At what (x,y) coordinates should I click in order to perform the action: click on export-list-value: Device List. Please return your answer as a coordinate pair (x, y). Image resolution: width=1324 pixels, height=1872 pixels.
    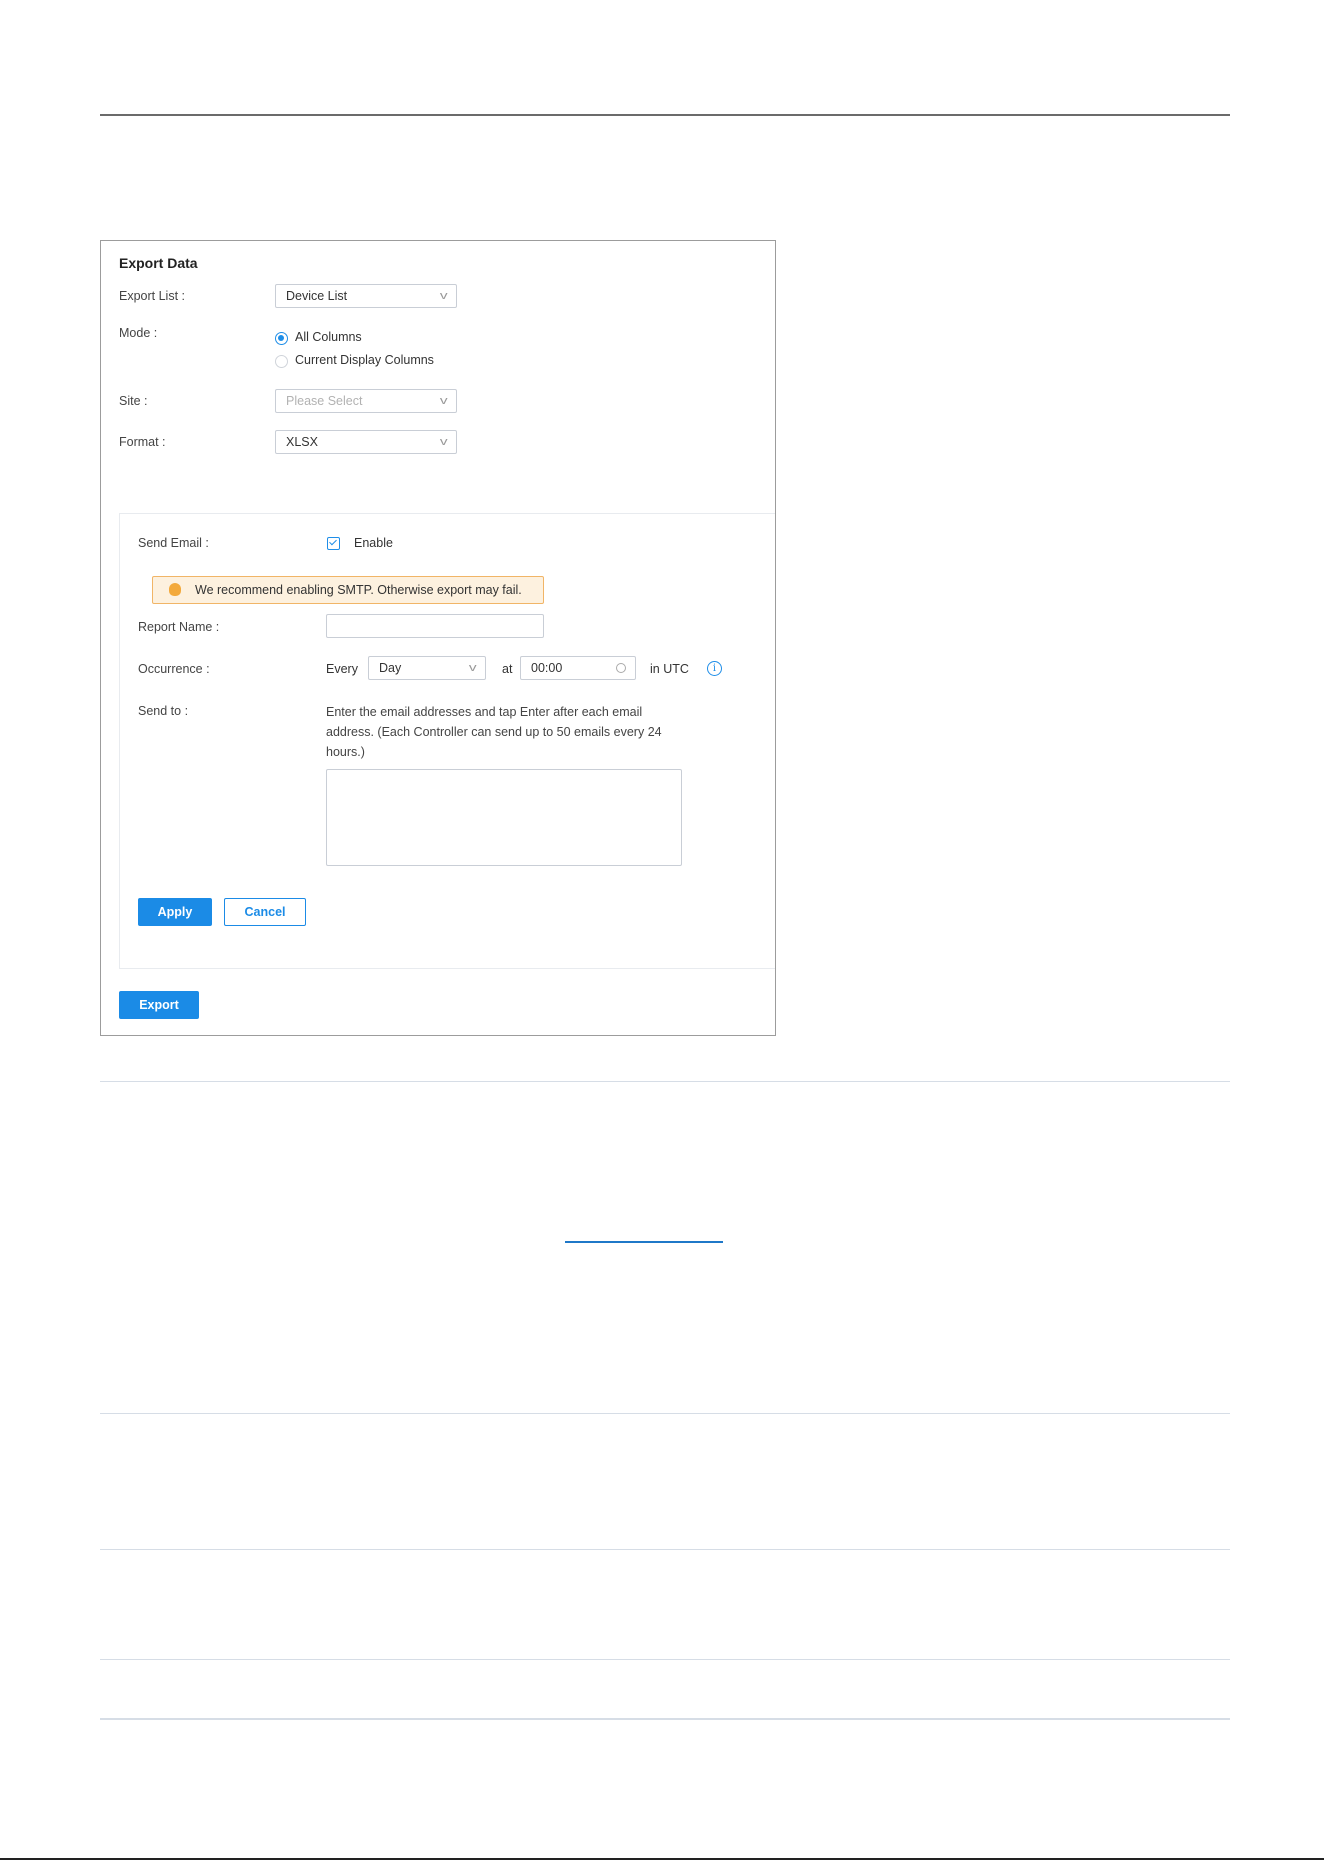
    Looking at the image, I should click on (317, 296).